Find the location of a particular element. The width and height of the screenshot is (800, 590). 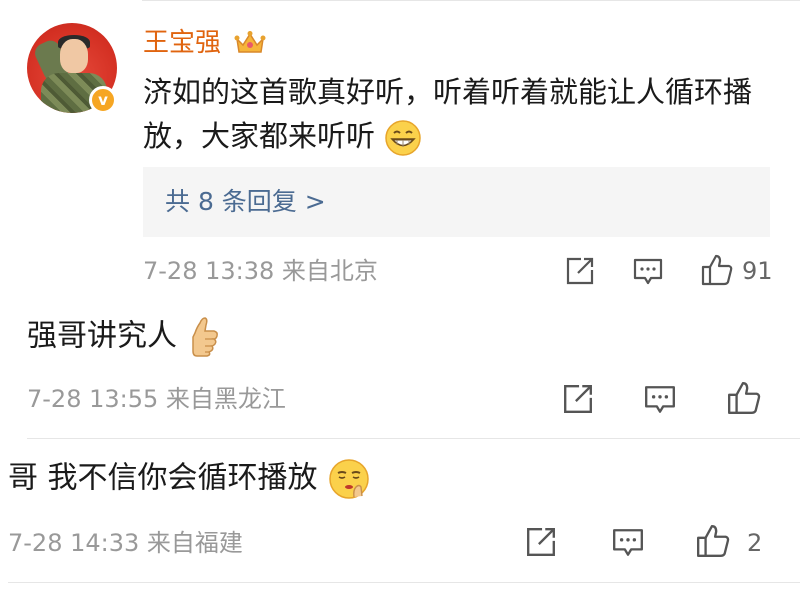

verified-badge-icon: v is located at coordinates (103, 100).